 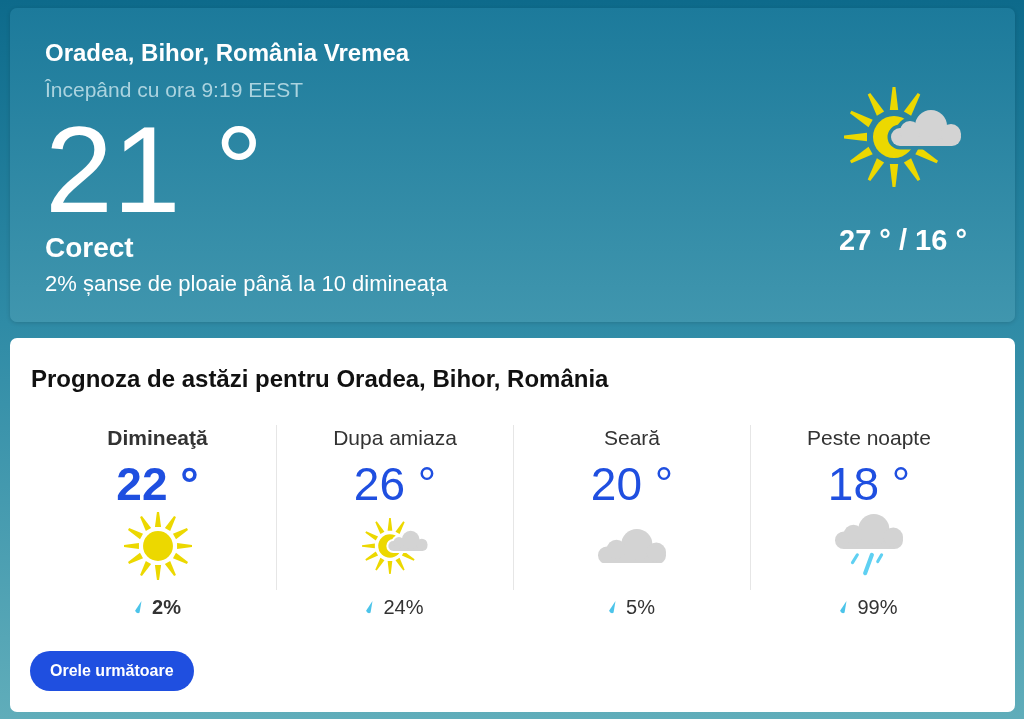 What do you see at coordinates (631, 438) in the screenshot?
I see `period-label: Seară` at bounding box center [631, 438].